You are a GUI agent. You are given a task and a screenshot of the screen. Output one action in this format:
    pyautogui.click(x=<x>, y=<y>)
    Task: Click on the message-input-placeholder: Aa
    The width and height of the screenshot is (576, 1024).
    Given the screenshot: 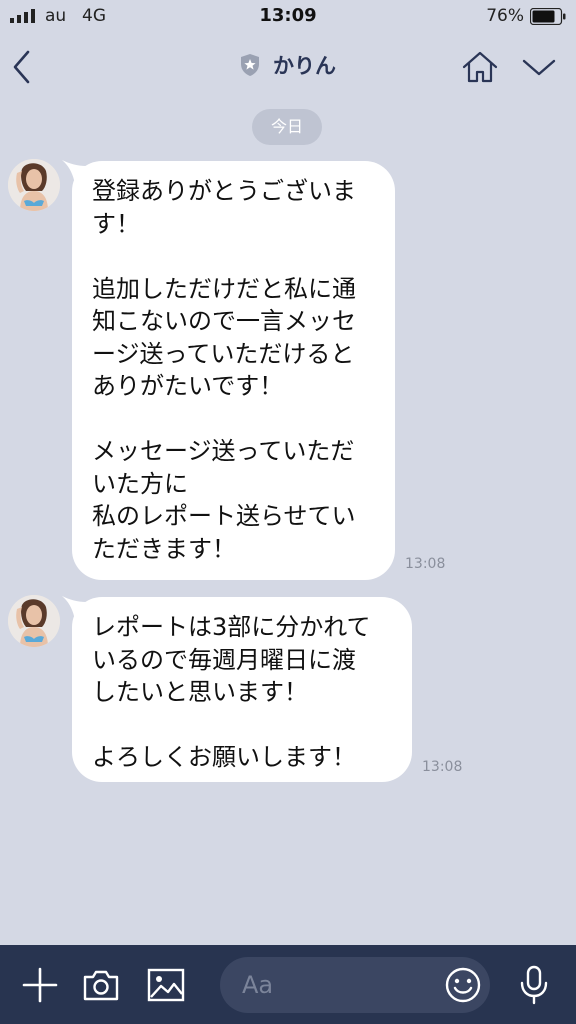 What is the action you would take?
    pyautogui.click(x=258, y=985)
    